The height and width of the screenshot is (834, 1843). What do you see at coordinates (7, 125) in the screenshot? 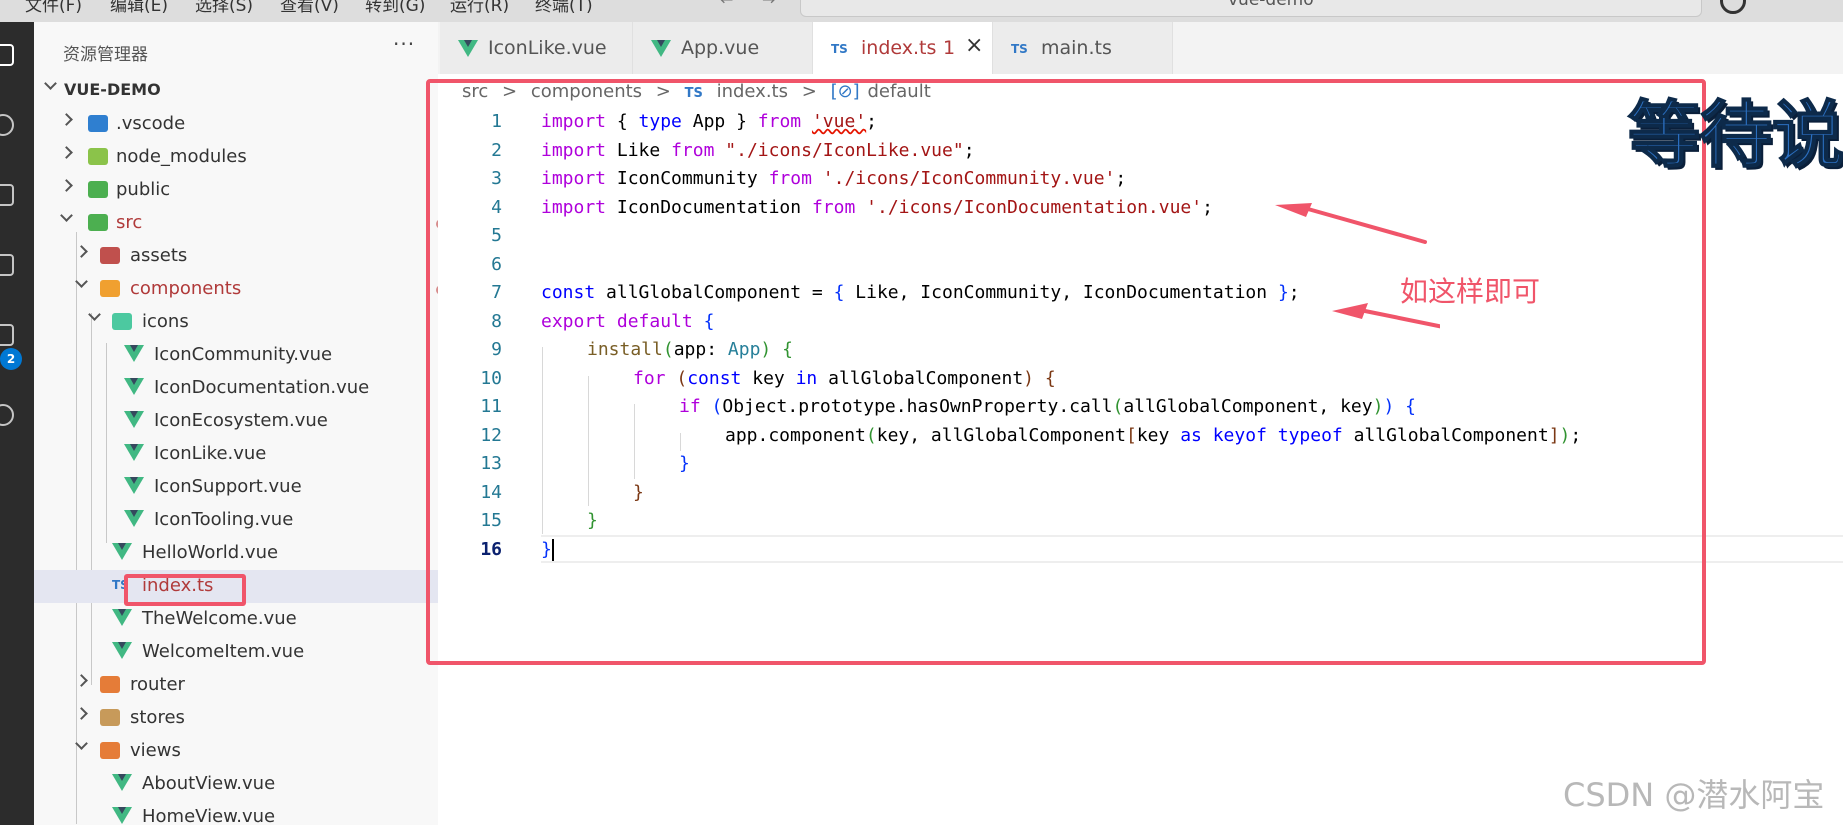
I see `search-icon` at bounding box center [7, 125].